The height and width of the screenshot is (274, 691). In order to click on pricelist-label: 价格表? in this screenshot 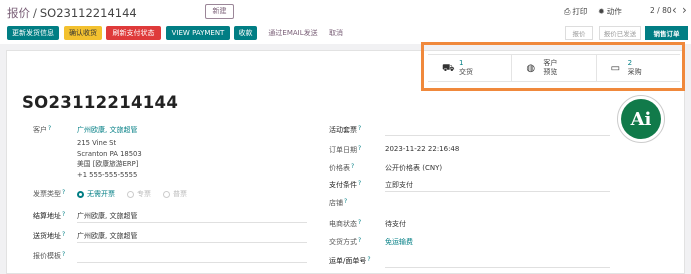, I will do `click(341, 168)`.